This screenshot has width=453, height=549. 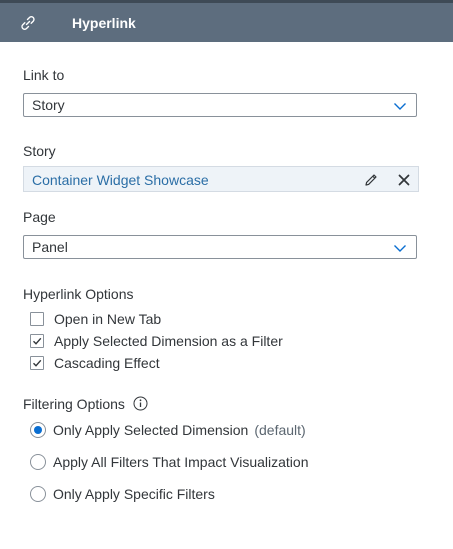 I want to click on filtering-options-heading: Filtering Options, so click(x=85, y=404).